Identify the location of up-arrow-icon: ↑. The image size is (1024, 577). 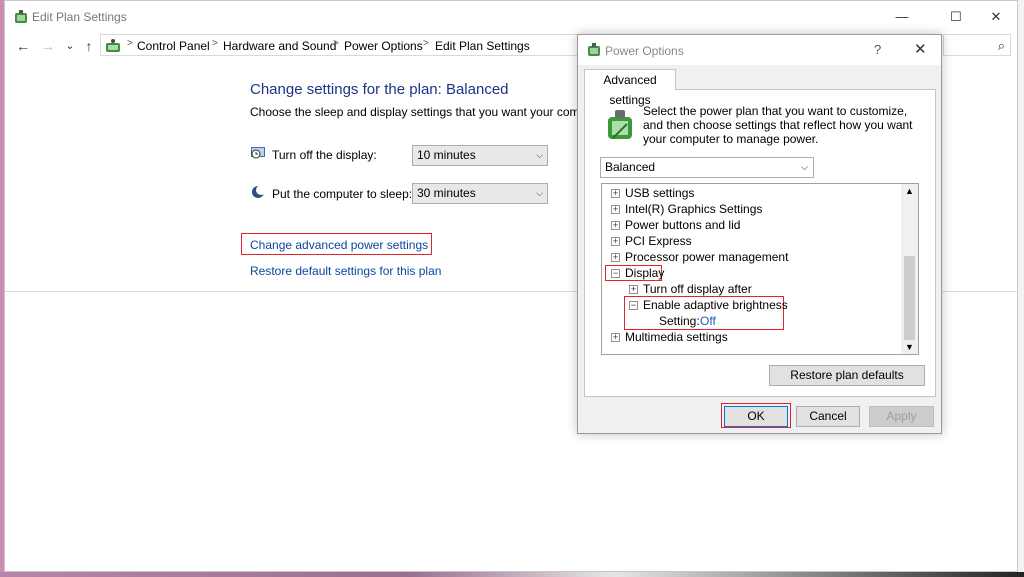
(89, 46).